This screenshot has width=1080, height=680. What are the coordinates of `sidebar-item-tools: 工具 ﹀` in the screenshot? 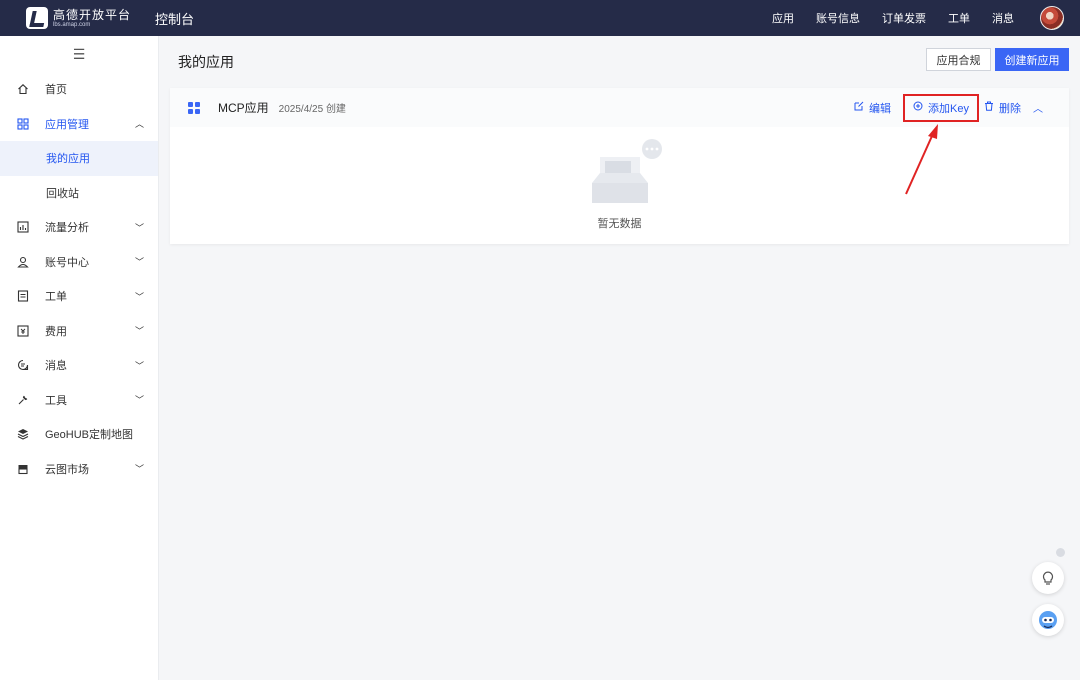 It's located at (79, 400).